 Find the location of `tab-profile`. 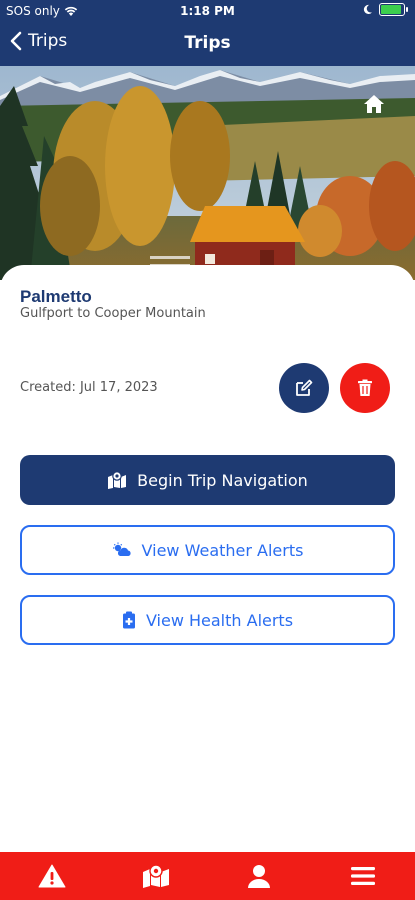

tab-profile is located at coordinates (260, 876).